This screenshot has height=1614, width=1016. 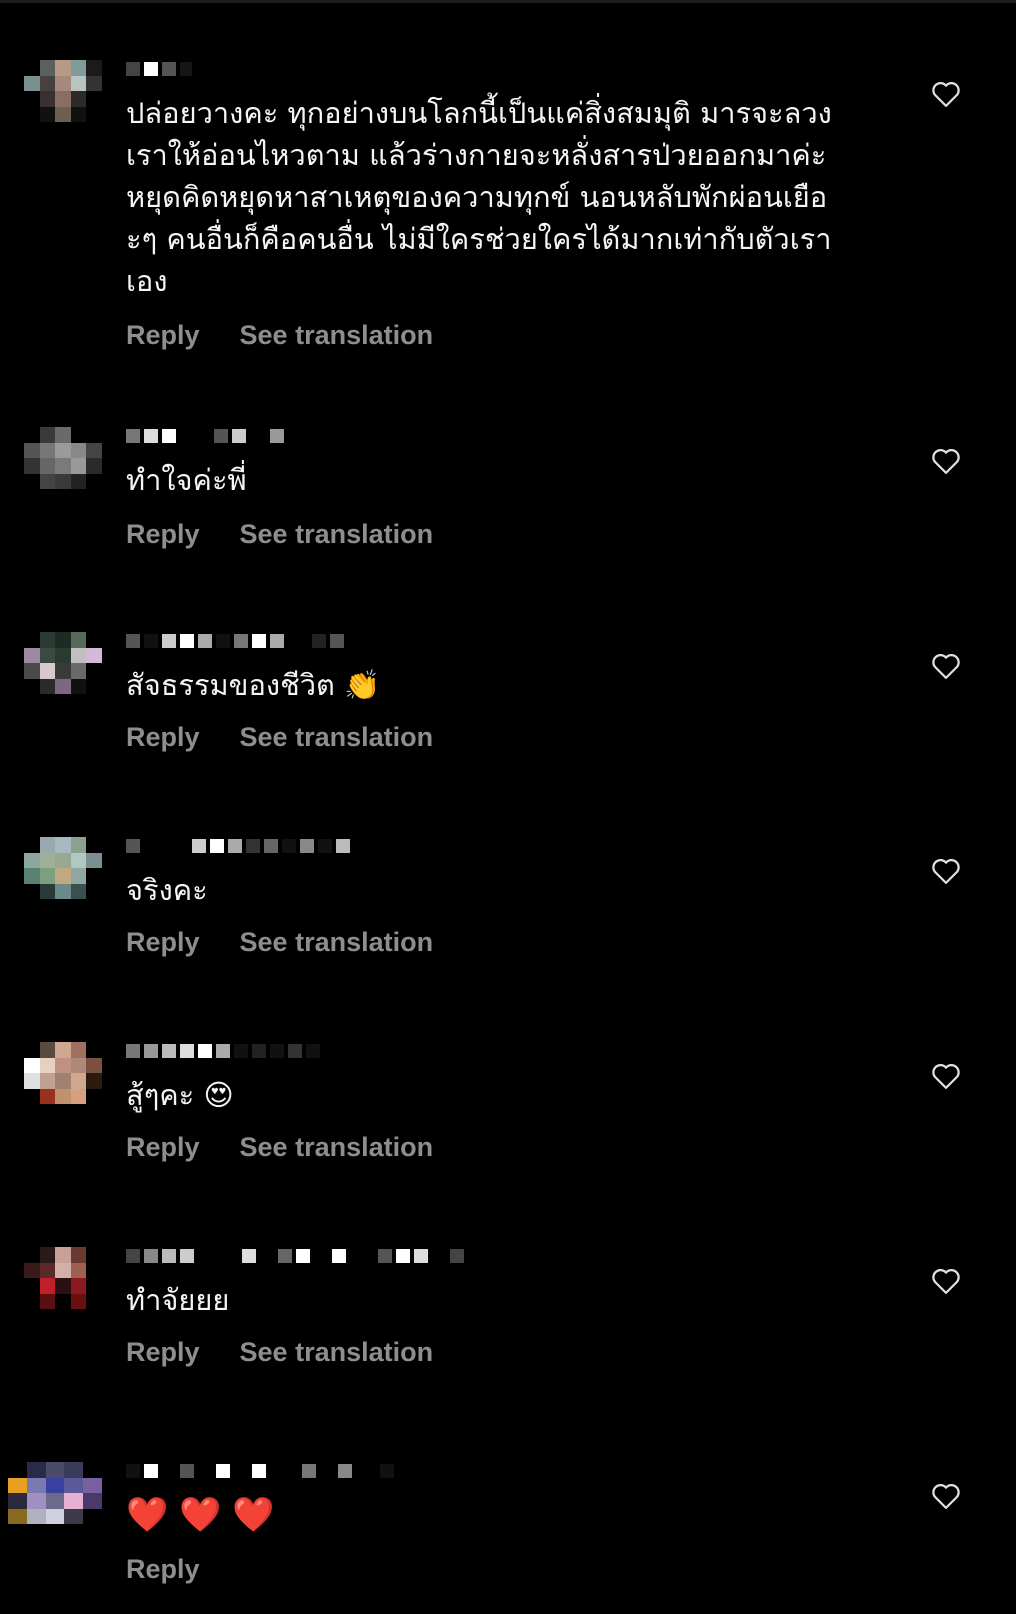 What do you see at coordinates (200, 1515) in the screenshot?
I see `comment-text: ❤️ ❤️ ❤️` at bounding box center [200, 1515].